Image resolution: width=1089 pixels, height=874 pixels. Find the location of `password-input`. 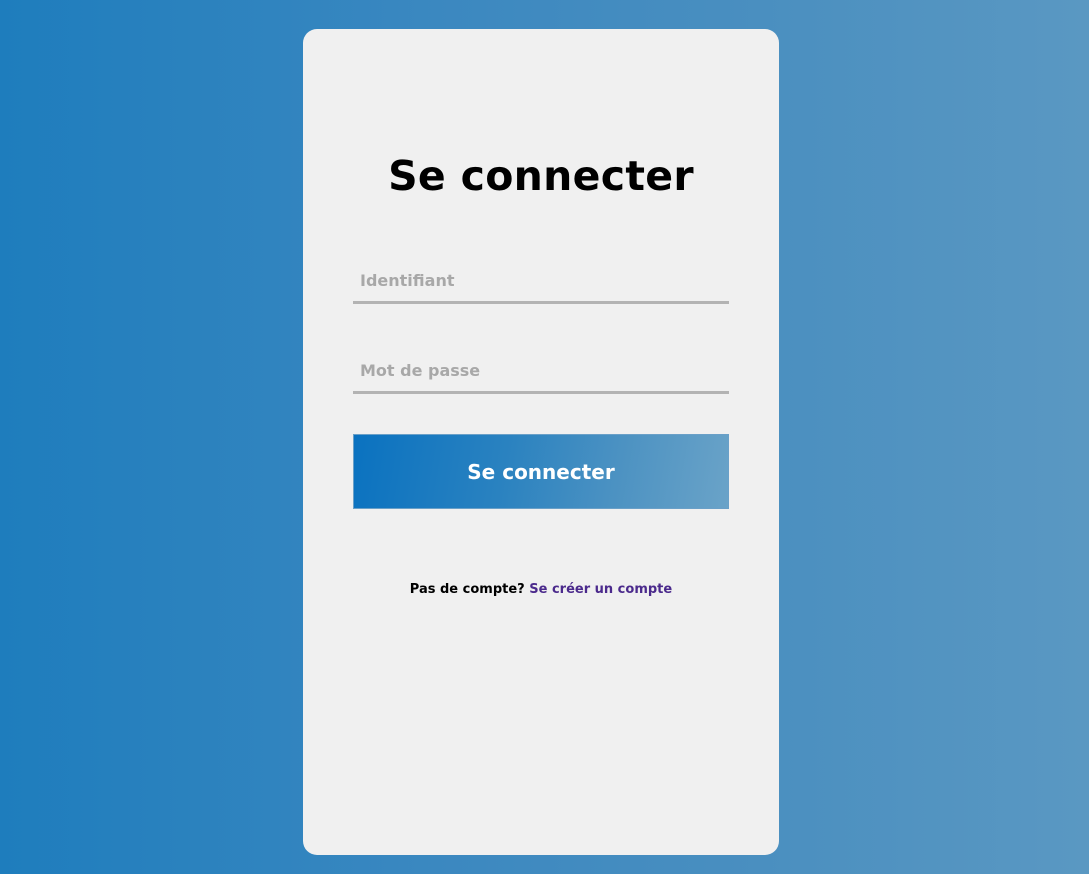

password-input is located at coordinates (541, 372).